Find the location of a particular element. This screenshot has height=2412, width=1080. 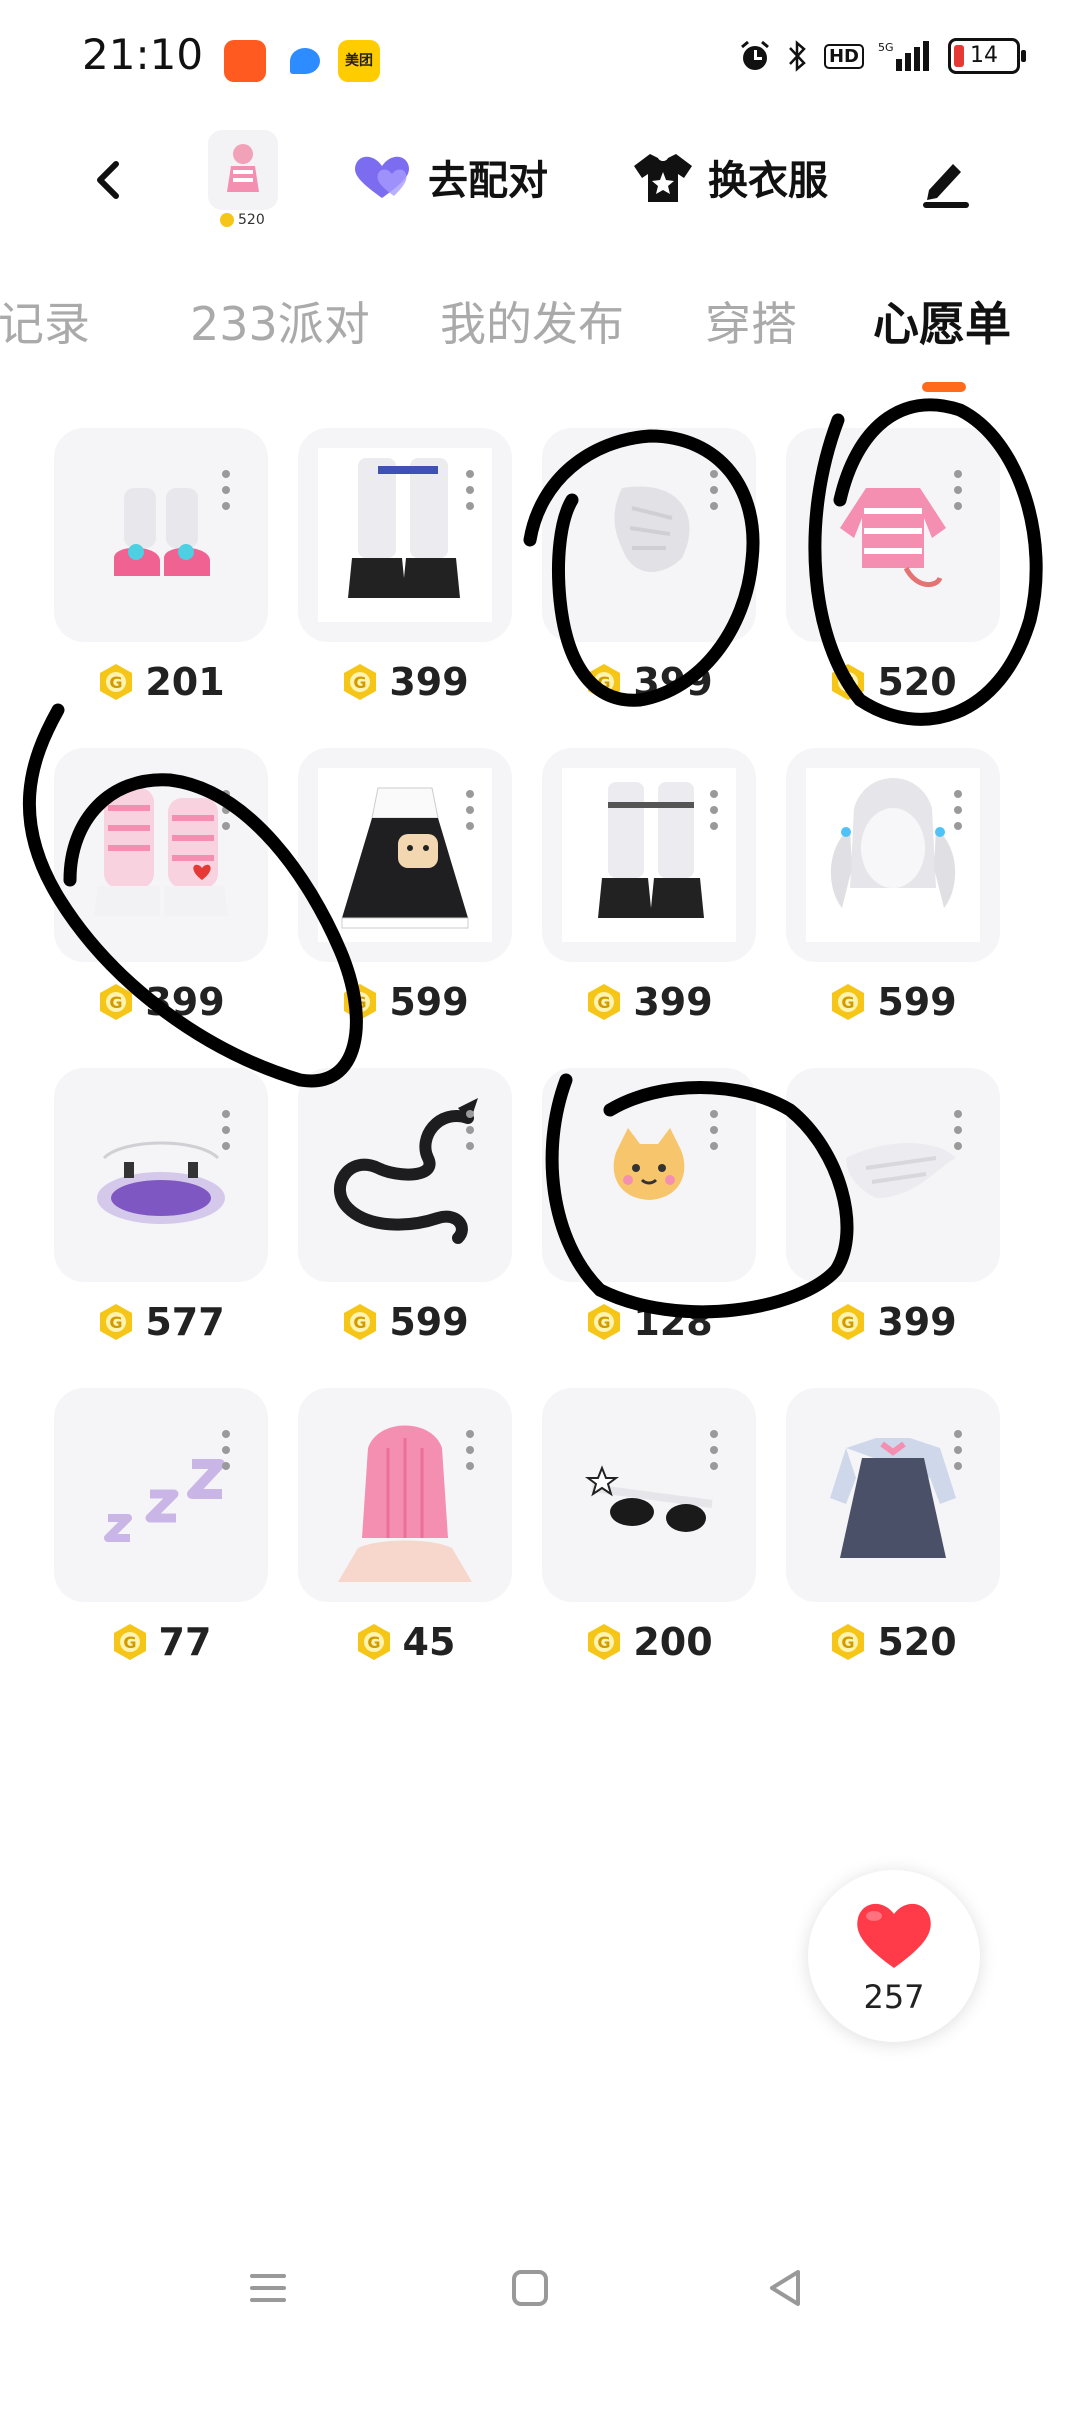

menu-icon is located at coordinates (268, 2288).